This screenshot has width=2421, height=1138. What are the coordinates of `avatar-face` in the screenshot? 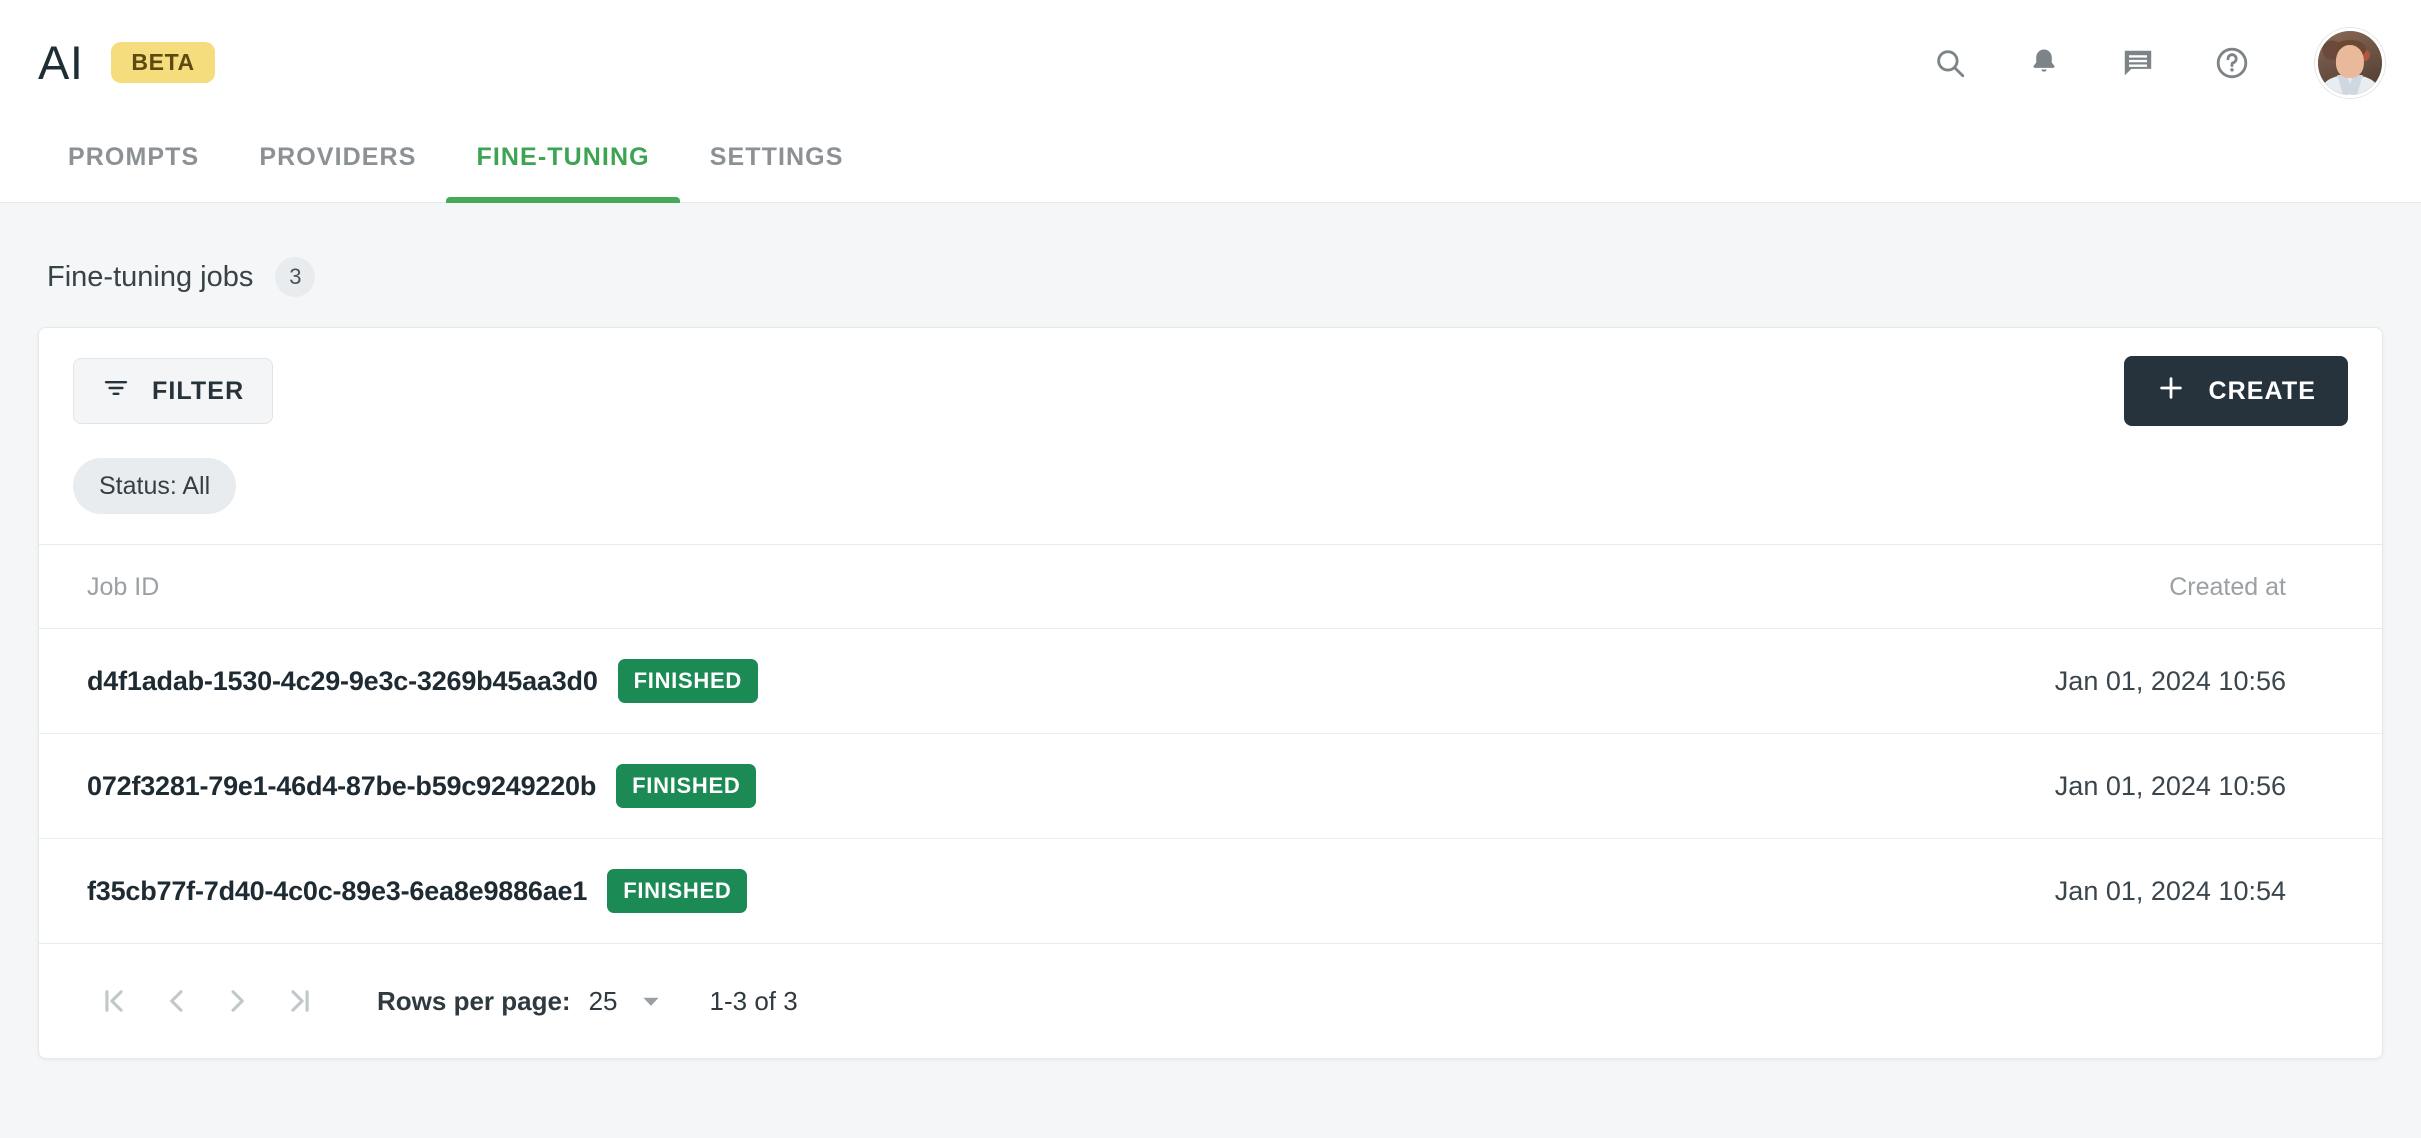 It's located at (2350, 61).